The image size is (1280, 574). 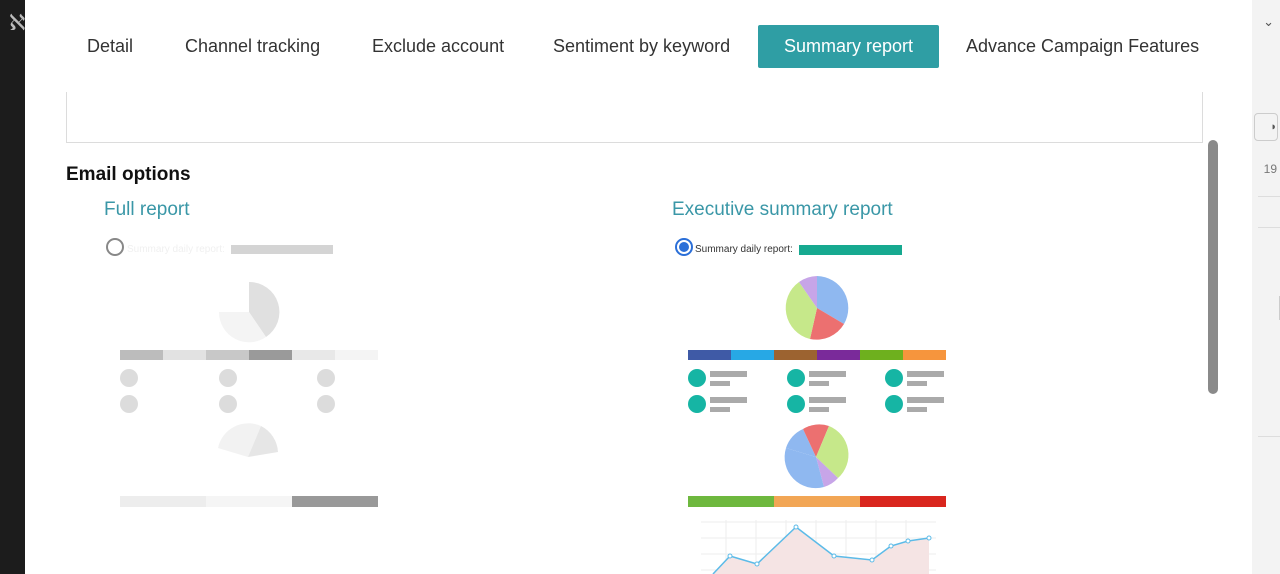 What do you see at coordinates (17, 22) in the screenshot?
I see `app-logo-icon: ℵ` at bounding box center [17, 22].